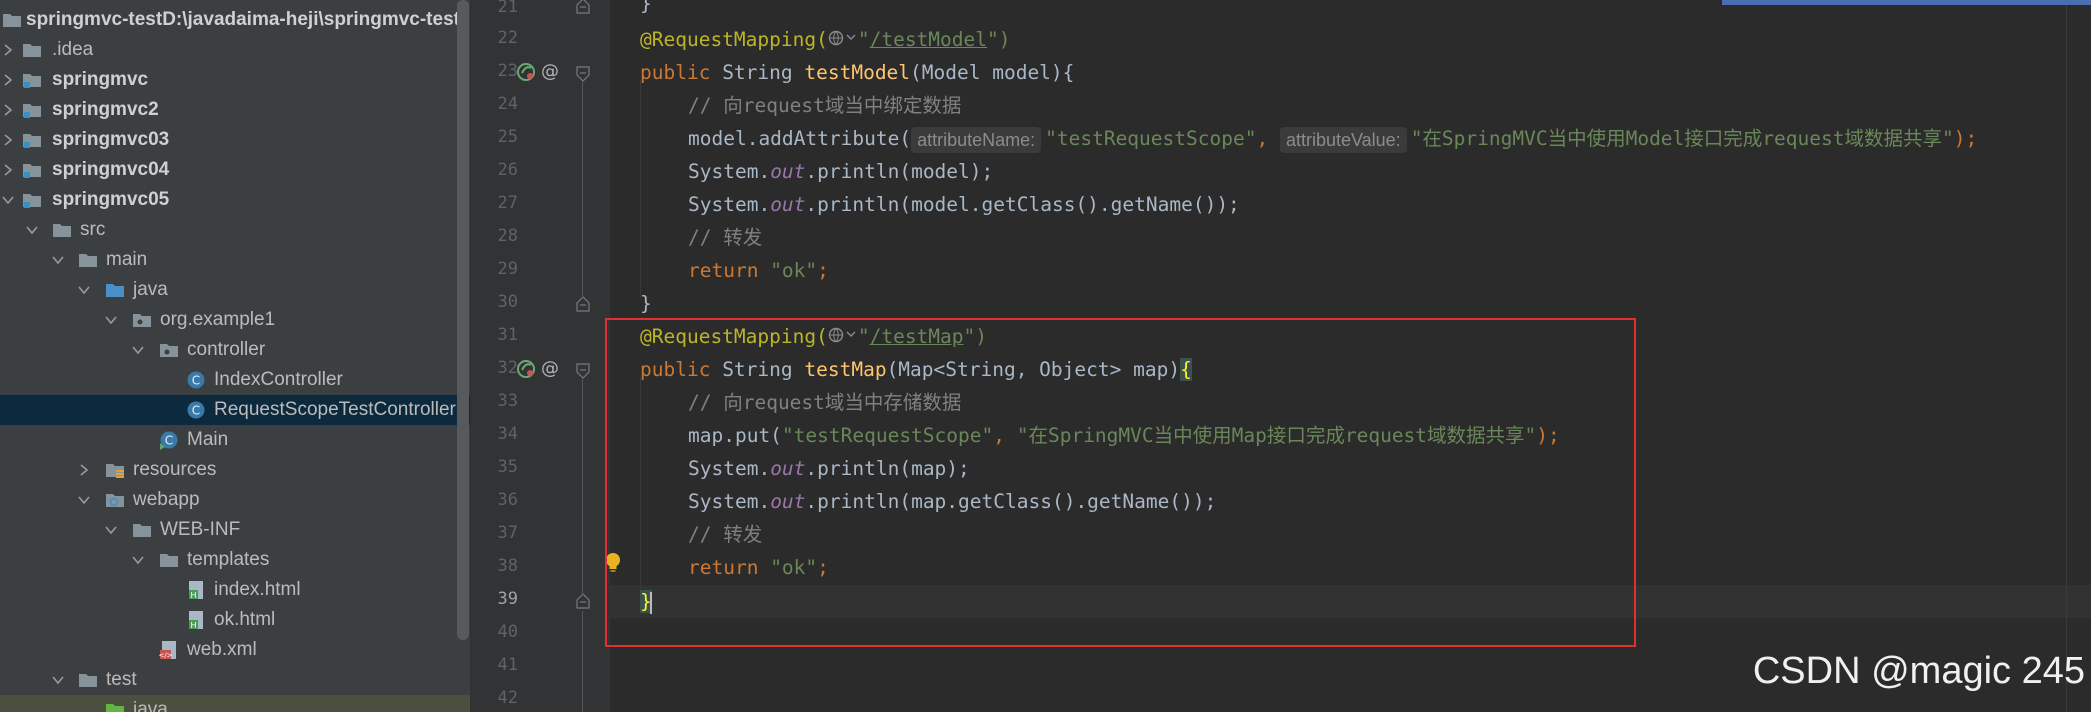  Describe the element at coordinates (236, 590) in the screenshot. I see `tree-item-index-html: H index.html` at that location.